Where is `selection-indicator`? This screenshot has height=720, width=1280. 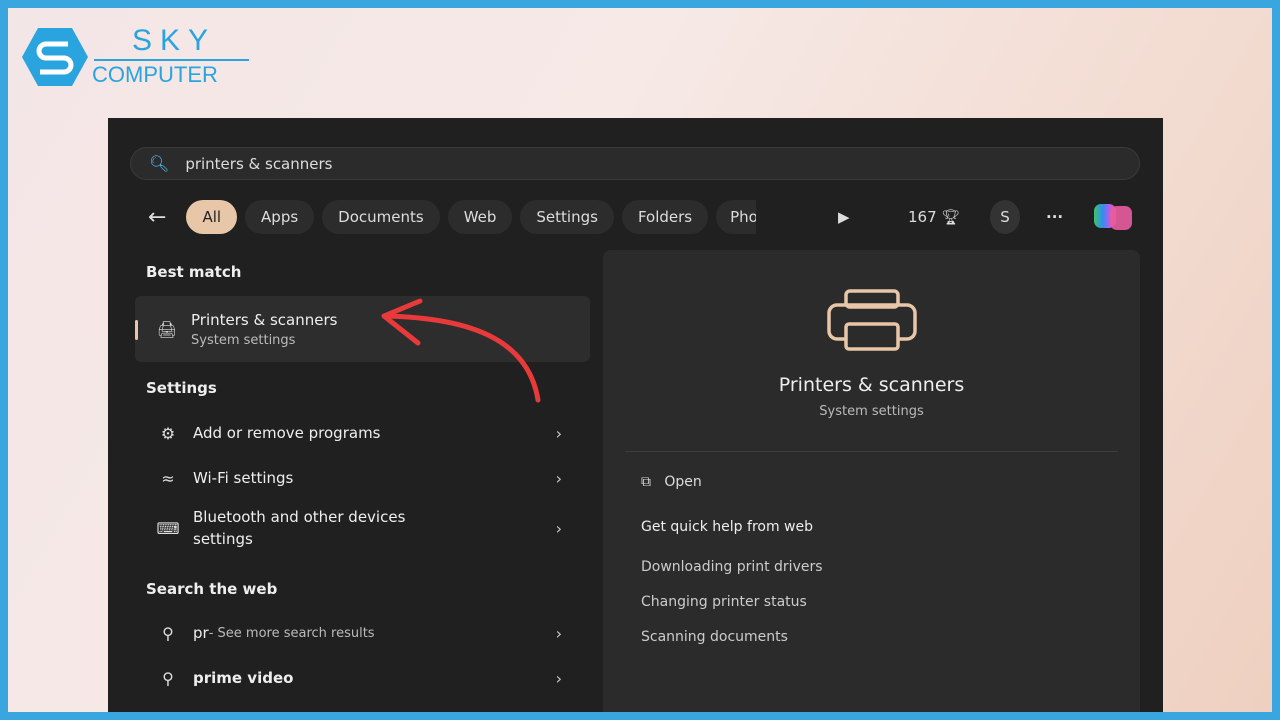
selection-indicator is located at coordinates (136, 330).